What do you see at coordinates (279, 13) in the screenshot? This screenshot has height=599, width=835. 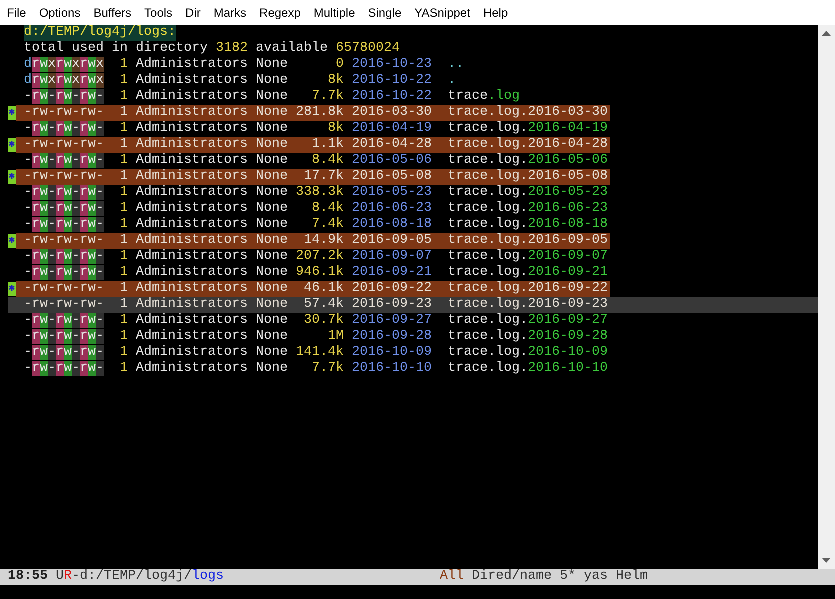 I see `menu-item: Regexp` at bounding box center [279, 13].